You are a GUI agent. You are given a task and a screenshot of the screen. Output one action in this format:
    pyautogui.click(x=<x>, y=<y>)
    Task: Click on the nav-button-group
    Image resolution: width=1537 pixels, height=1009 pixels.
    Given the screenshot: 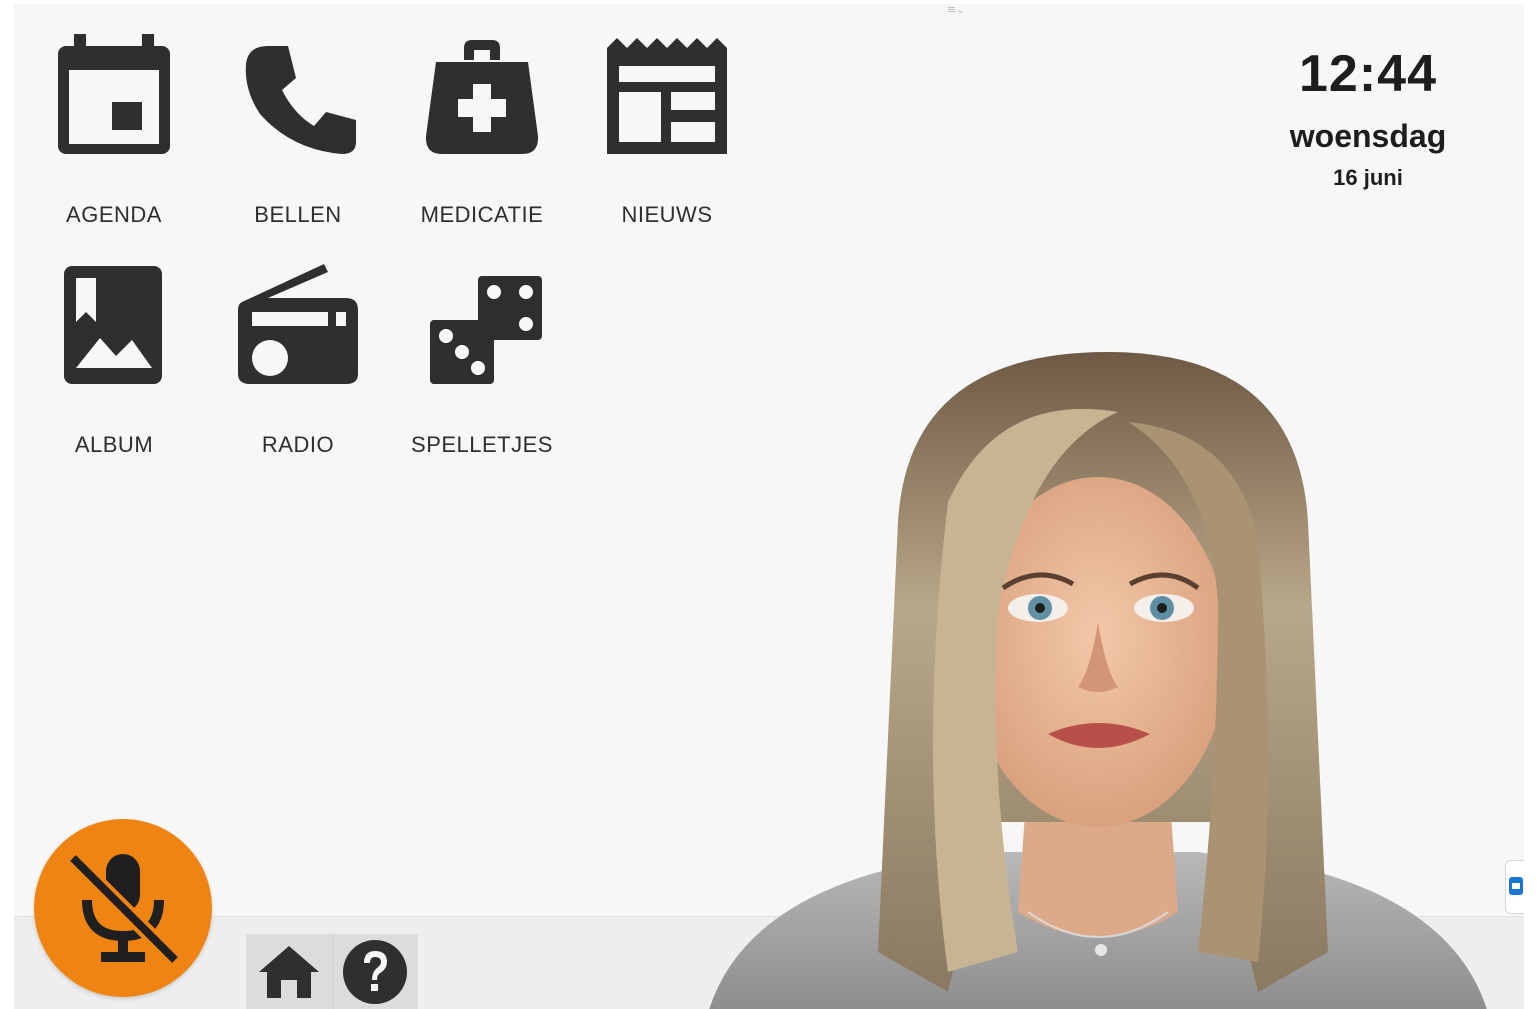 What is the action you would take?
    pyautogui.click(x=332, y=971)
    